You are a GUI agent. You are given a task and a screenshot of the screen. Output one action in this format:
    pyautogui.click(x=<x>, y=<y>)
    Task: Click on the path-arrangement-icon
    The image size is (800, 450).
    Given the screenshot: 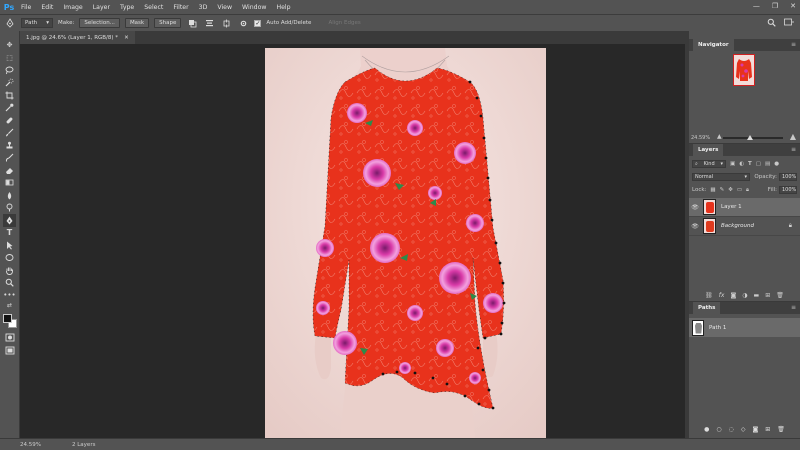 What is the action you would take?
    pyautogui.click(x=226, y=23)
    